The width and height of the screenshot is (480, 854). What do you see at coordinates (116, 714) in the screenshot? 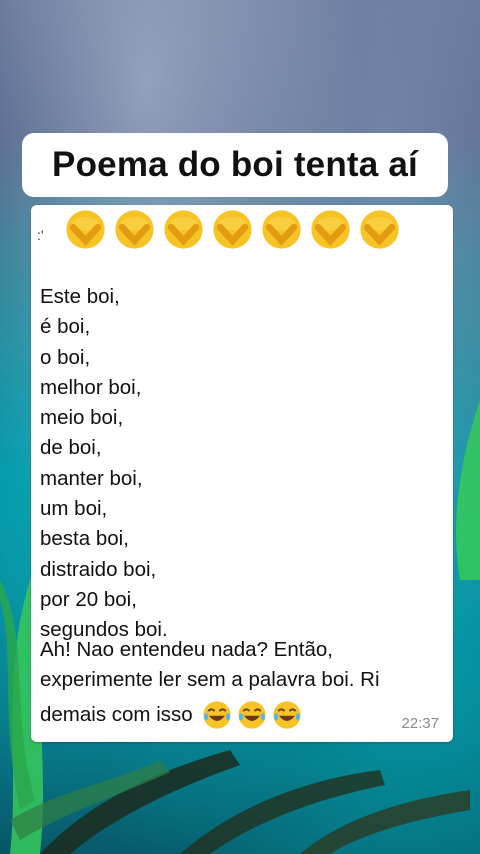
I see `note-line: demais com isso` at bounding box center [116, 714].